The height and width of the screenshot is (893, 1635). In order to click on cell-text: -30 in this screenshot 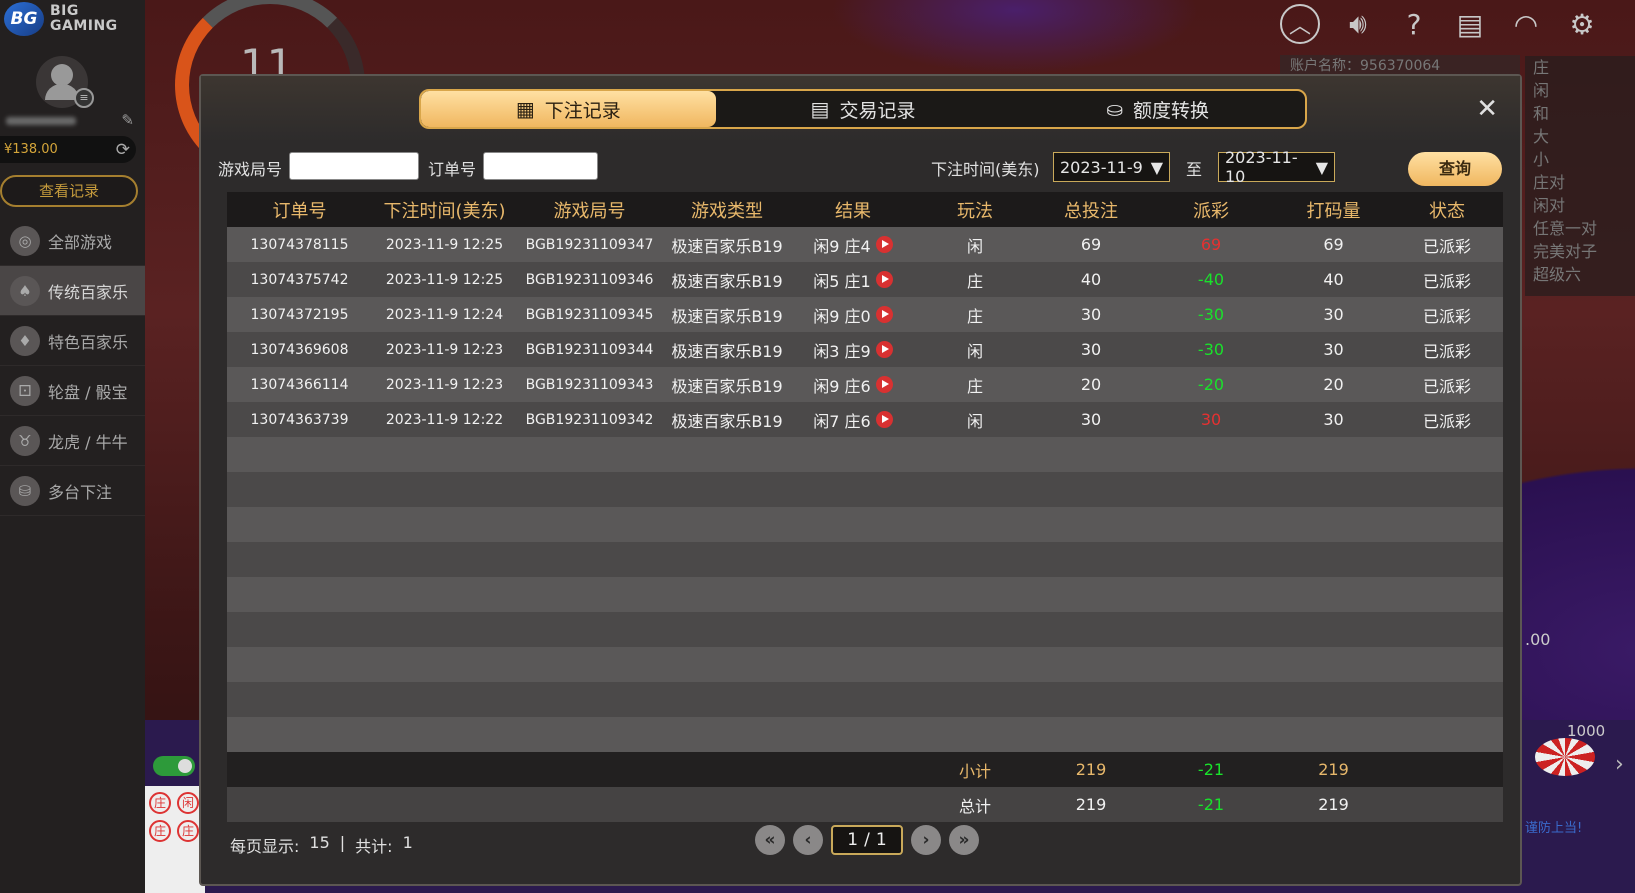, I will do `click(1211, 349)`.